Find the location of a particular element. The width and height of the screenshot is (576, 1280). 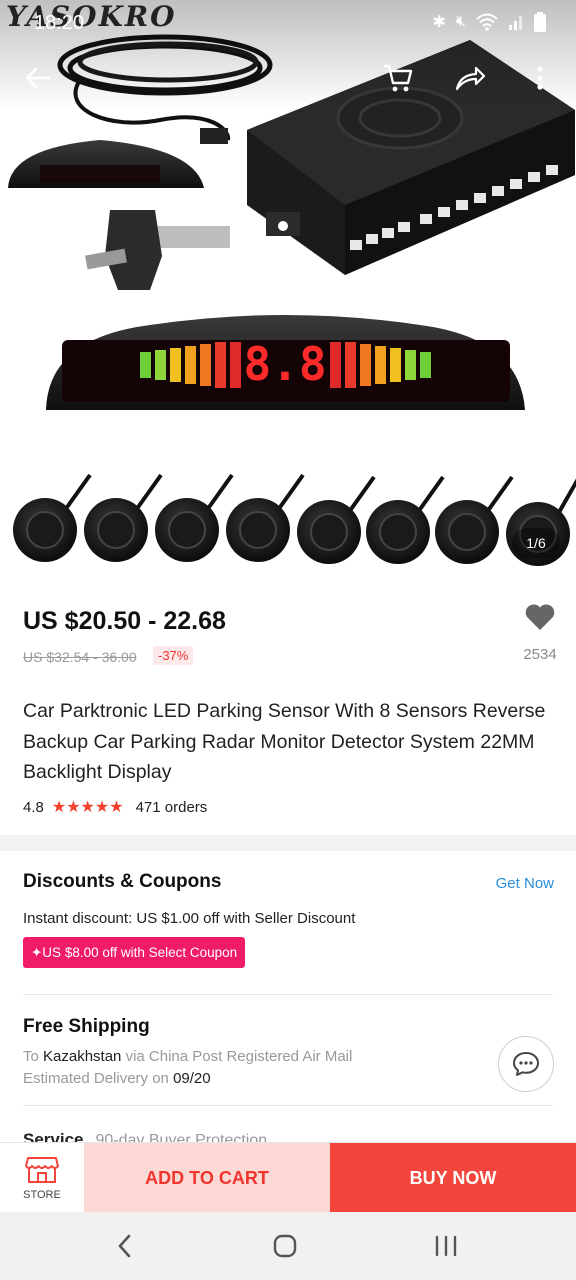

home-circle-icon is located at coordinates (285, 1246).